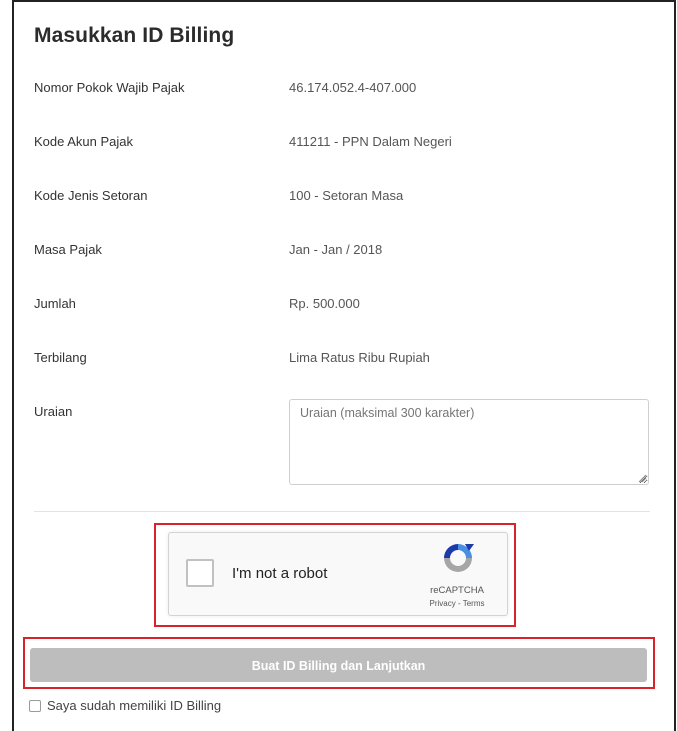 Image resolution: width=677 pixels, height=731 pixels. Describe the element at coordinates (60, 357) in the screenshot. I see `terbilang-label: Terbilang` at that location.